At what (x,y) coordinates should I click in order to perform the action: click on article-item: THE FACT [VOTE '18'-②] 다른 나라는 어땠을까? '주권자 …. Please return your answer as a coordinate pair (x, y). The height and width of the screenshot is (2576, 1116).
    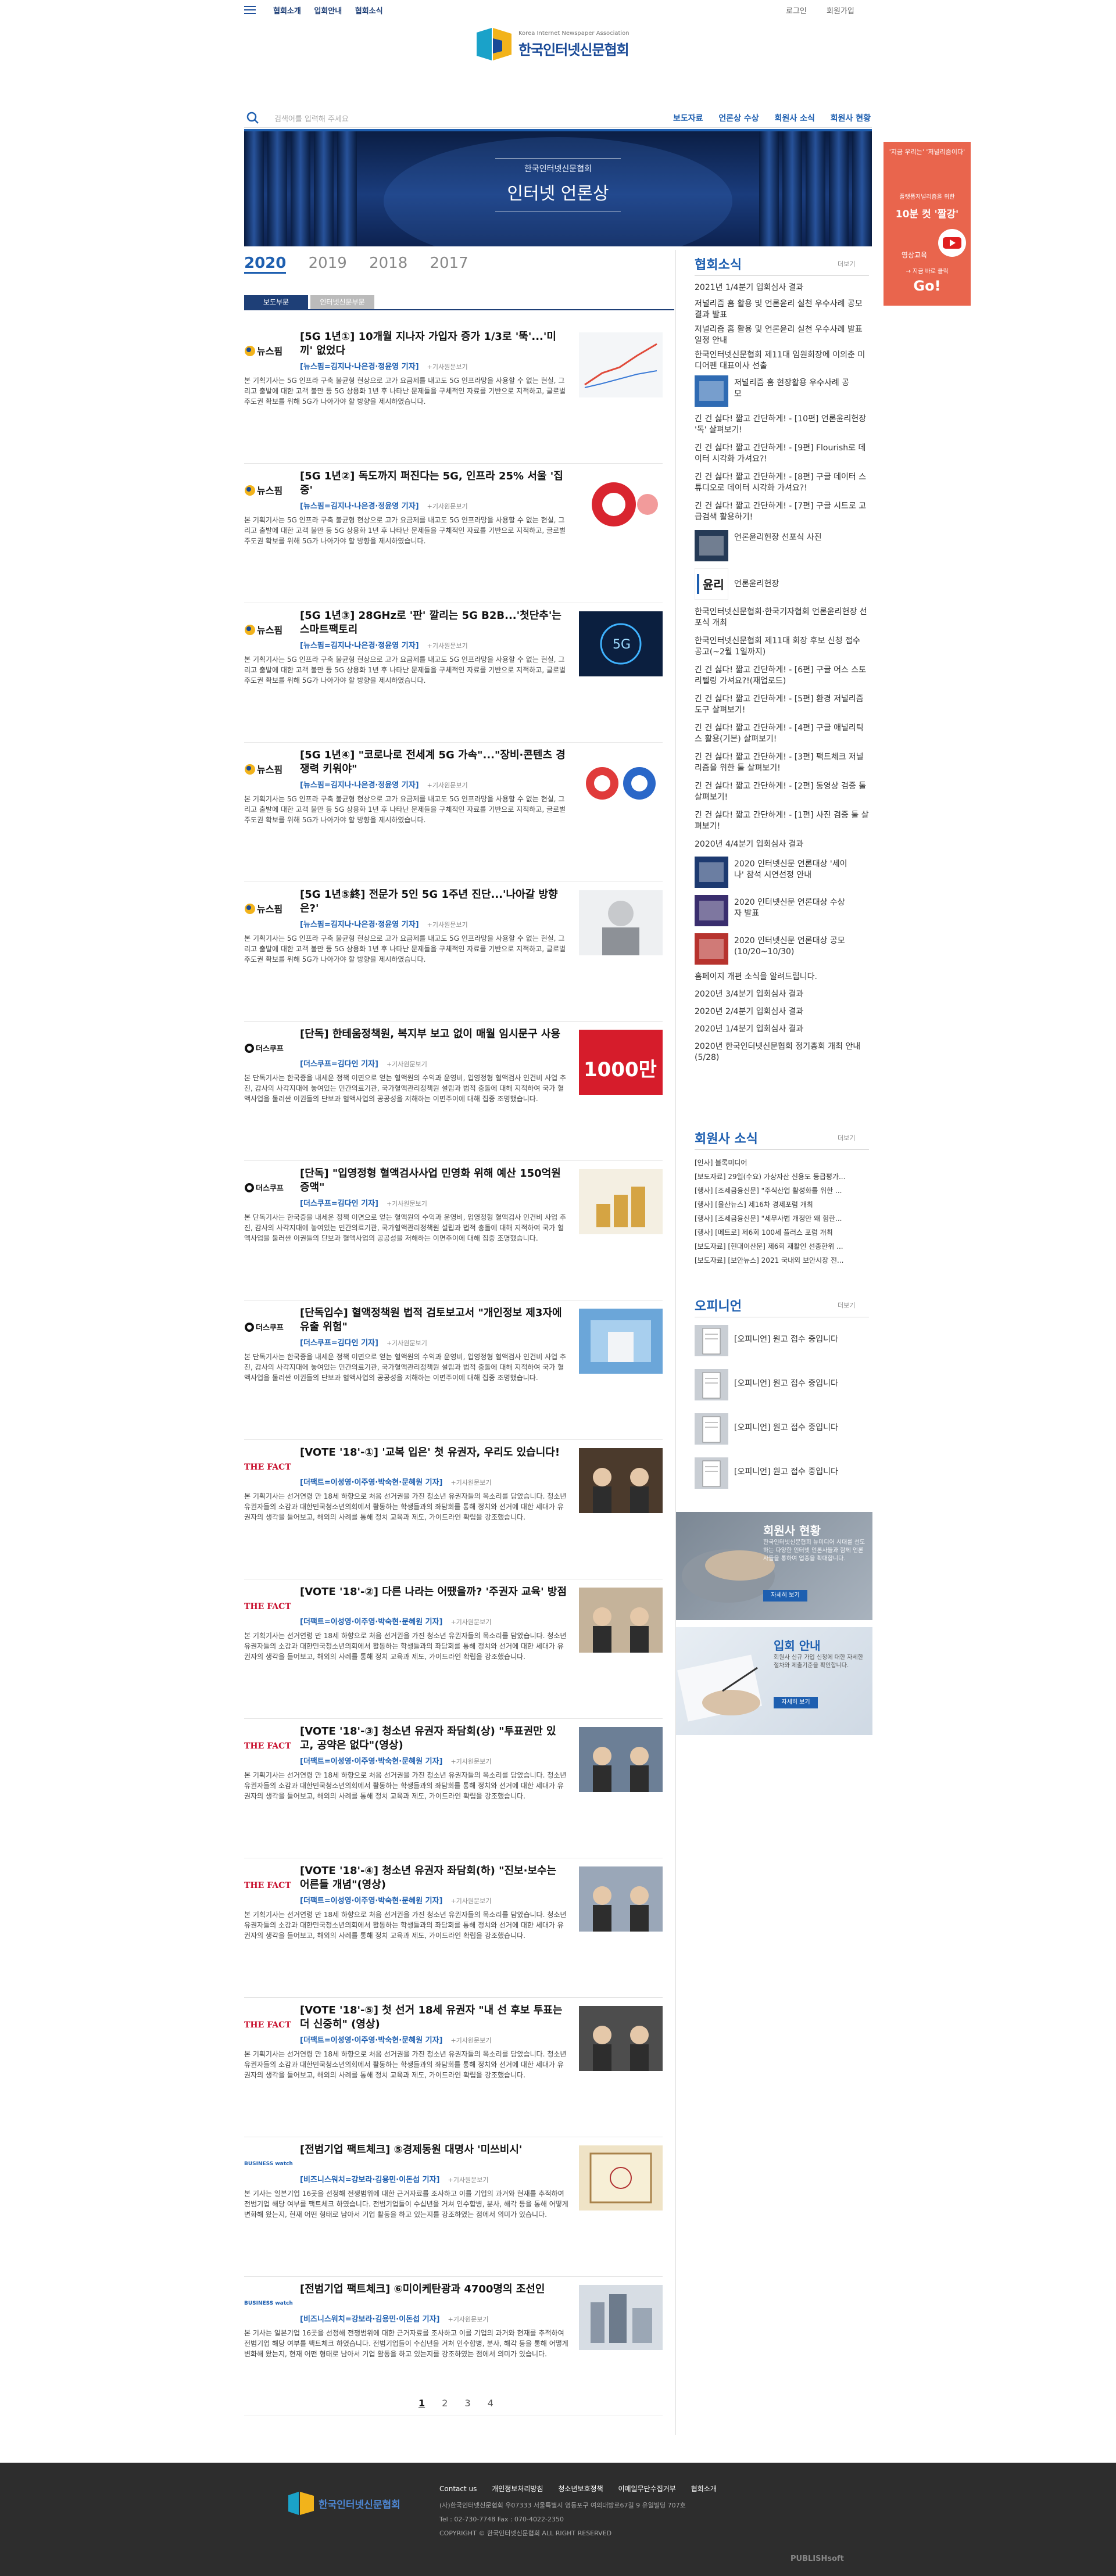
    Looking at the image, I should click on (454, 1648).